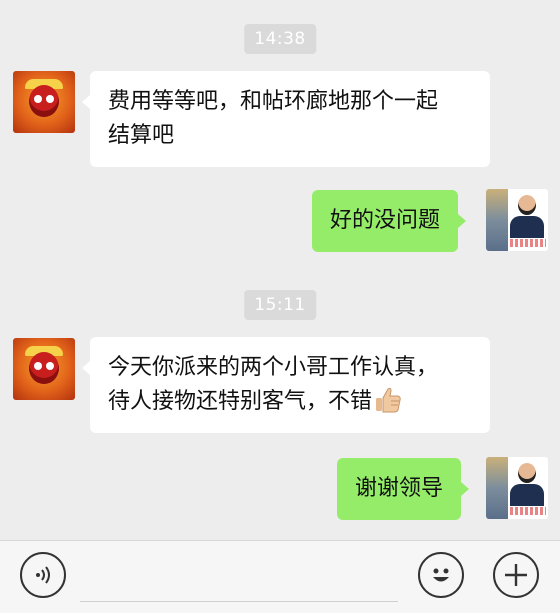 This screenshot has width=560, height=613. I want to click on timestamp: 14:38, so click(280, 39).